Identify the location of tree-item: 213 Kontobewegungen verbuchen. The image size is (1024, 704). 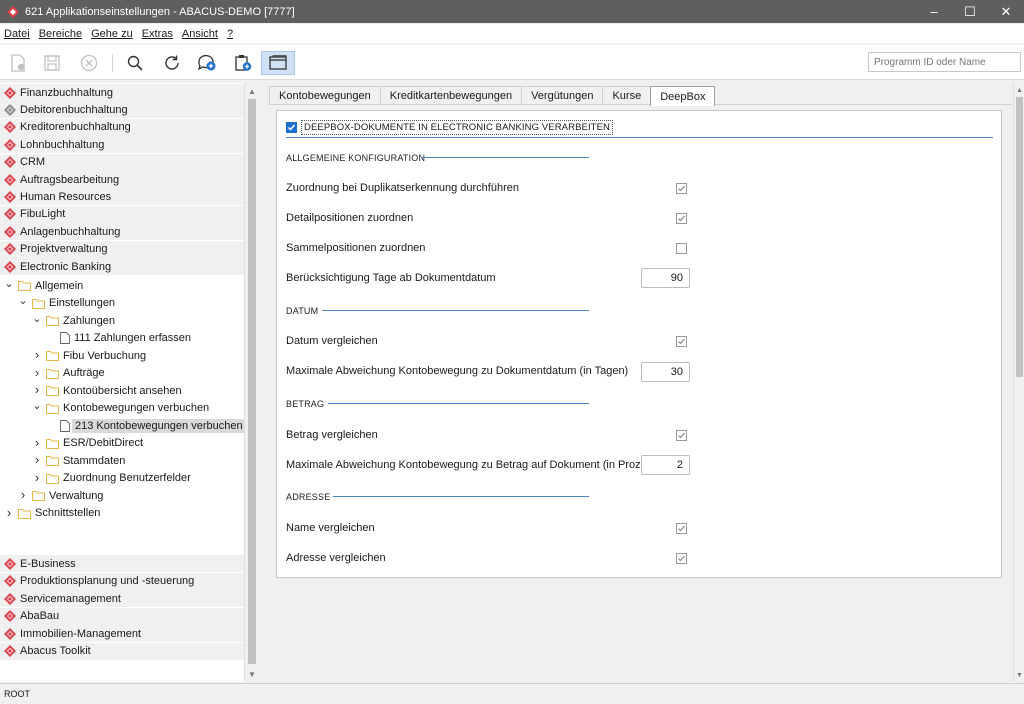
(146, 425).